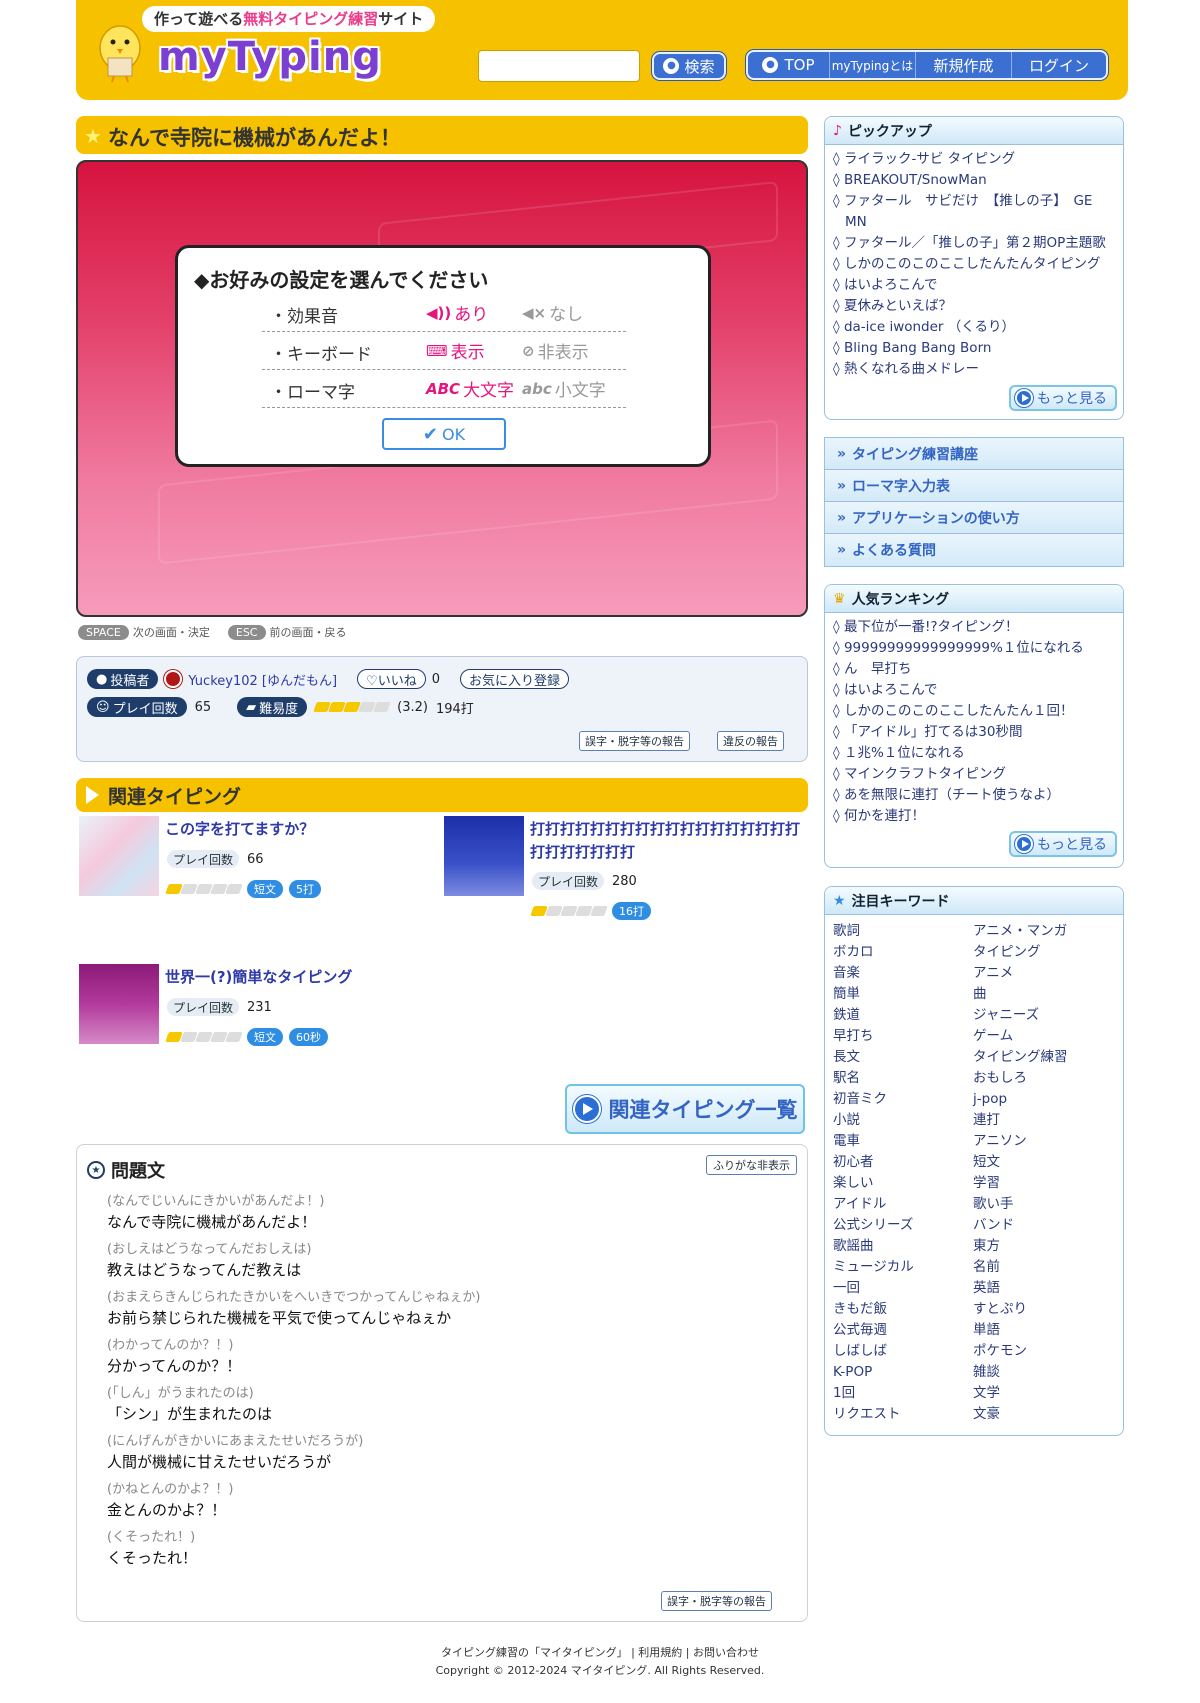  I want to click on keyword-link: 文豪, so click(1043, 1414).